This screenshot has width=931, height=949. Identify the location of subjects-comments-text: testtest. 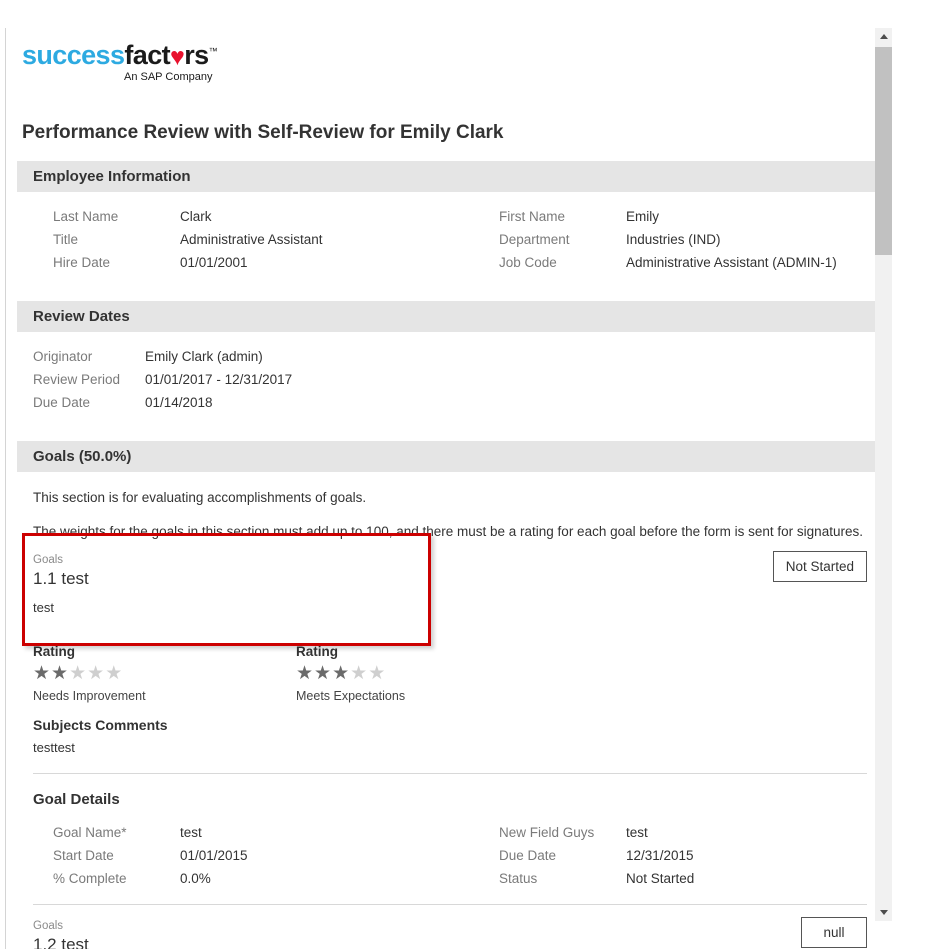
(54, 747).